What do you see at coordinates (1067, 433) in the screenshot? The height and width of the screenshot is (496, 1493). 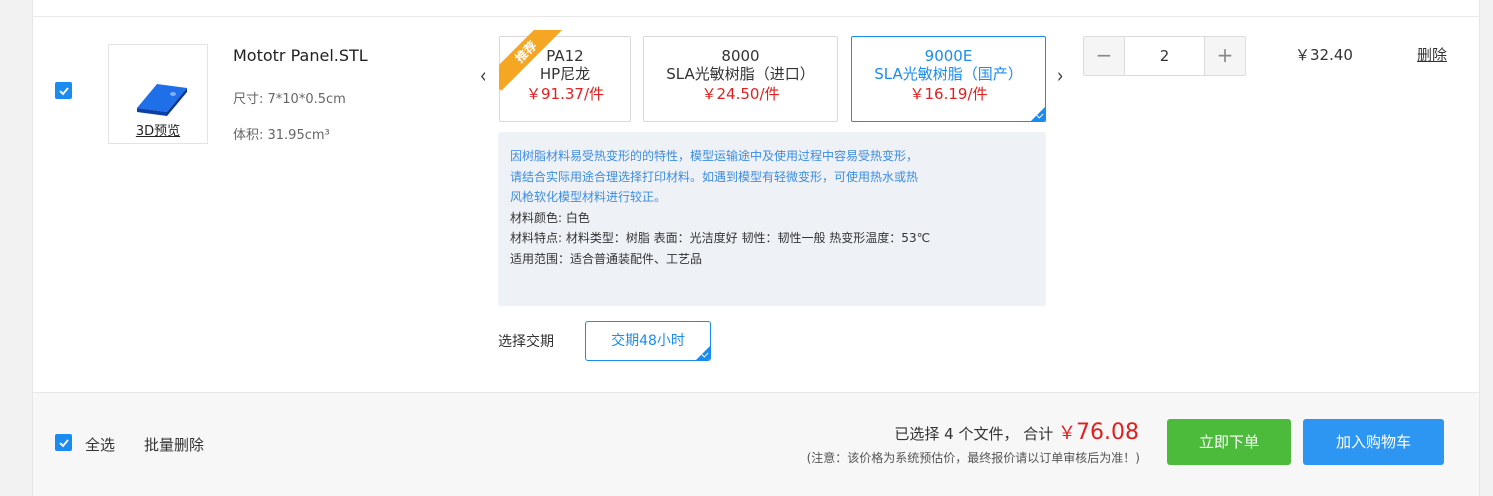 I see `currency-symbol: ￥` at bounding box center [1067, 433].